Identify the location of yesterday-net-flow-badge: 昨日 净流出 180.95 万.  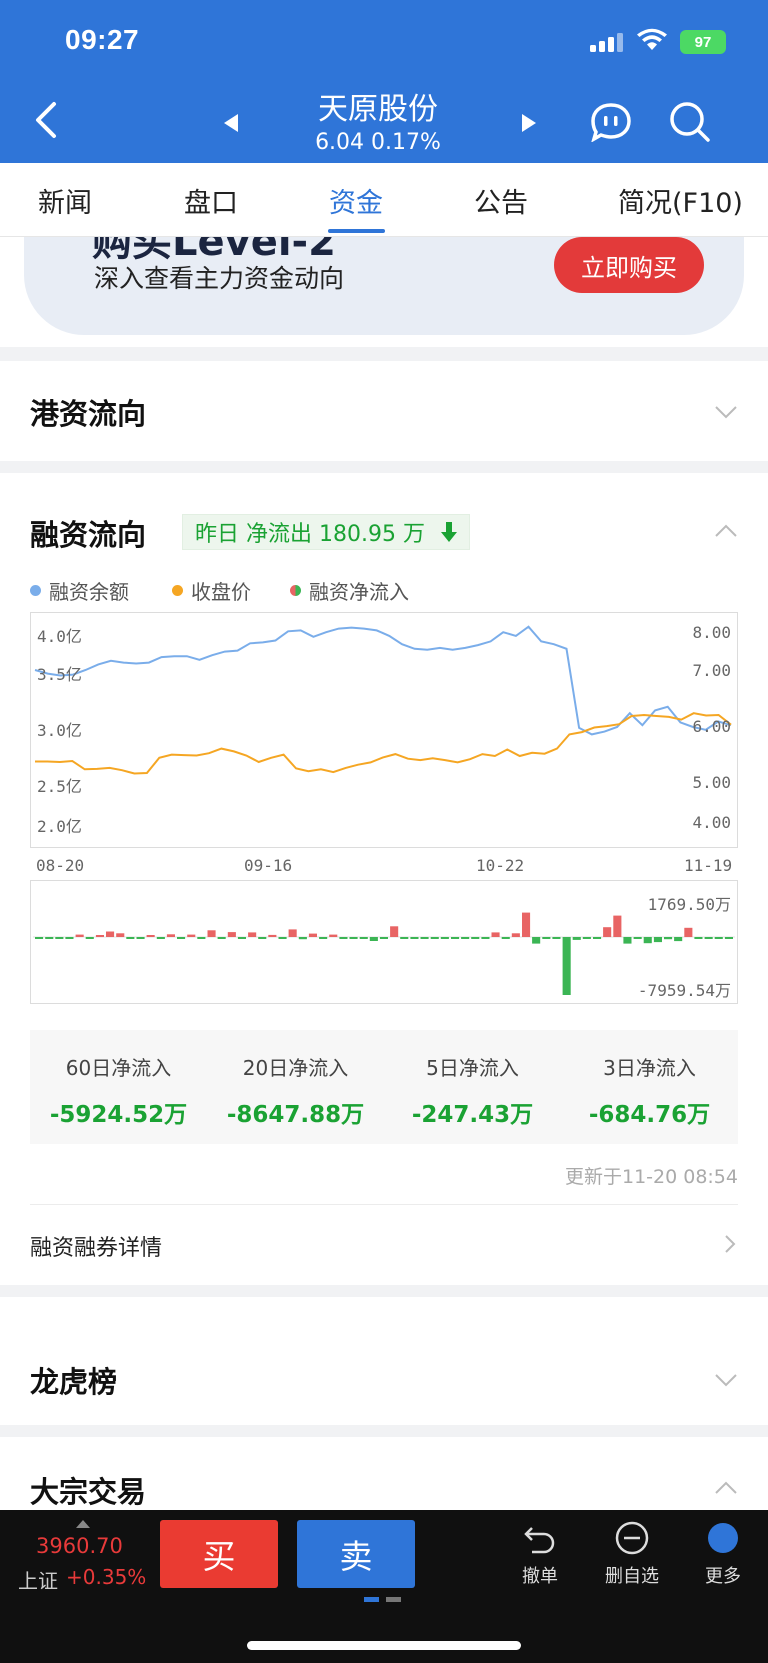
(326, 532).